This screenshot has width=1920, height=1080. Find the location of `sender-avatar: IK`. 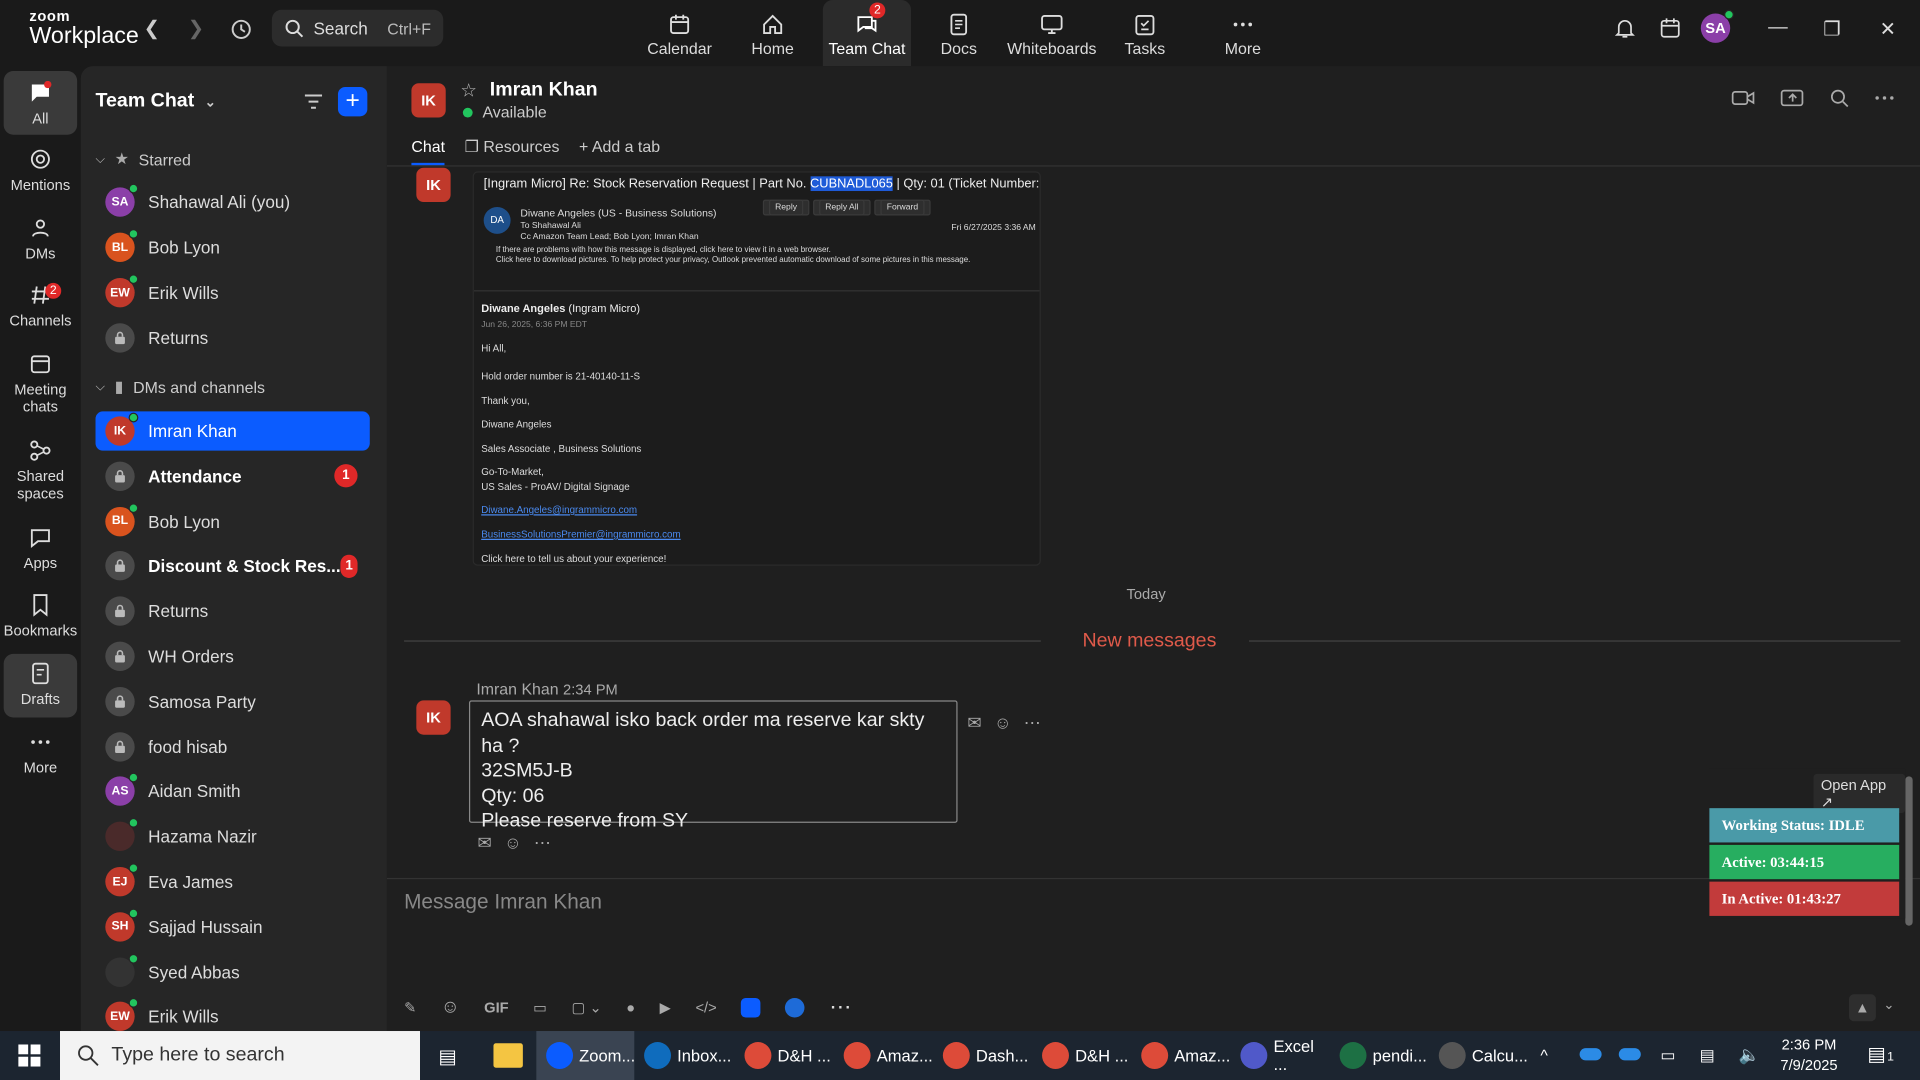

sender-avatar: IK is located at coordinates (433, 185).